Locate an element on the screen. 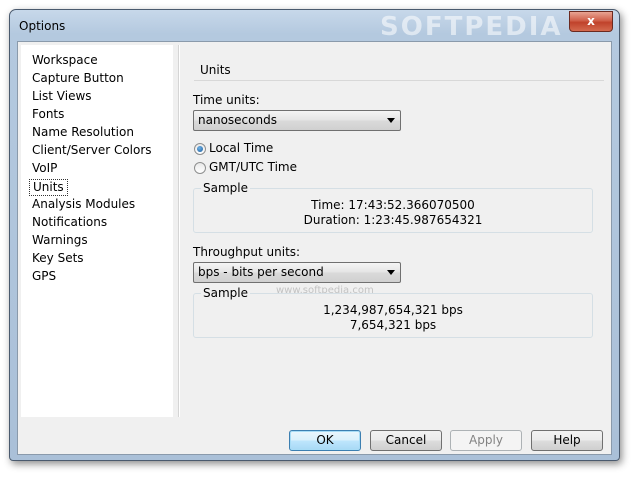  time-sample-line-1: Time: 17:43:52.366070500 is located at coordinates (393, 205).